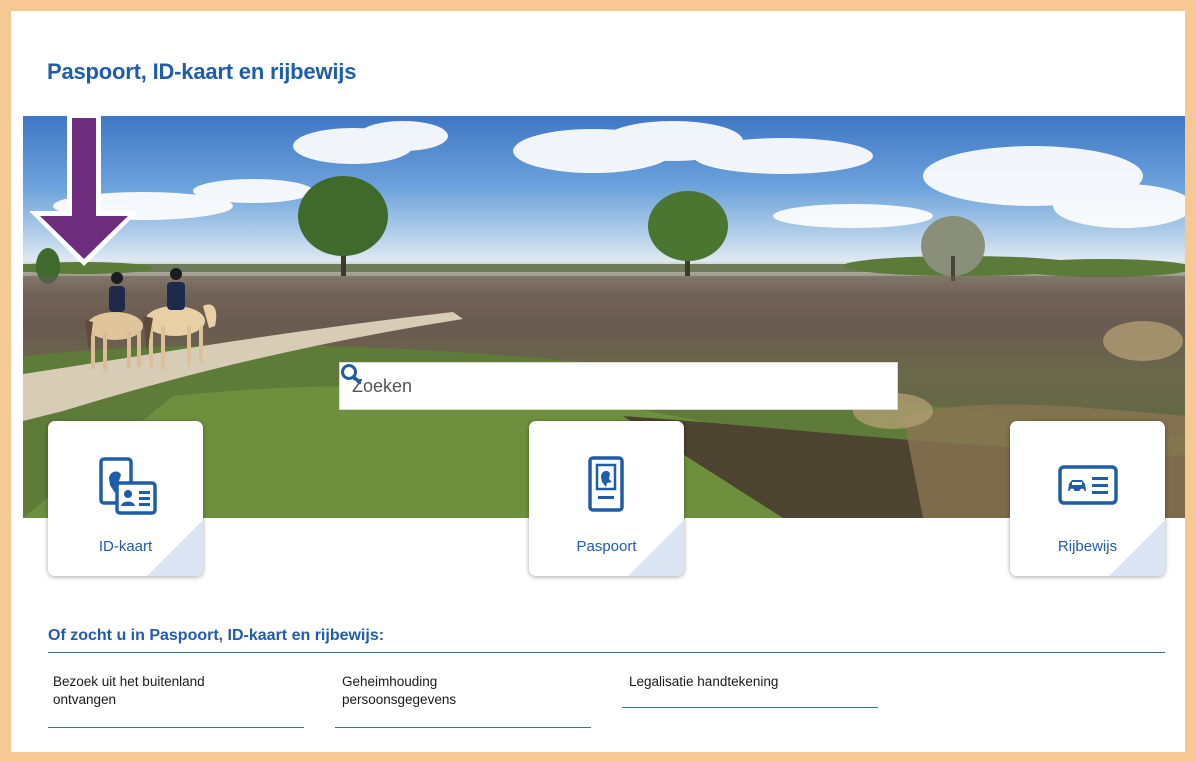  What do you see at coordinates (1087, 486) in the screenshot?
I see `driving-license-icon` at bounding box center [1087, 486].